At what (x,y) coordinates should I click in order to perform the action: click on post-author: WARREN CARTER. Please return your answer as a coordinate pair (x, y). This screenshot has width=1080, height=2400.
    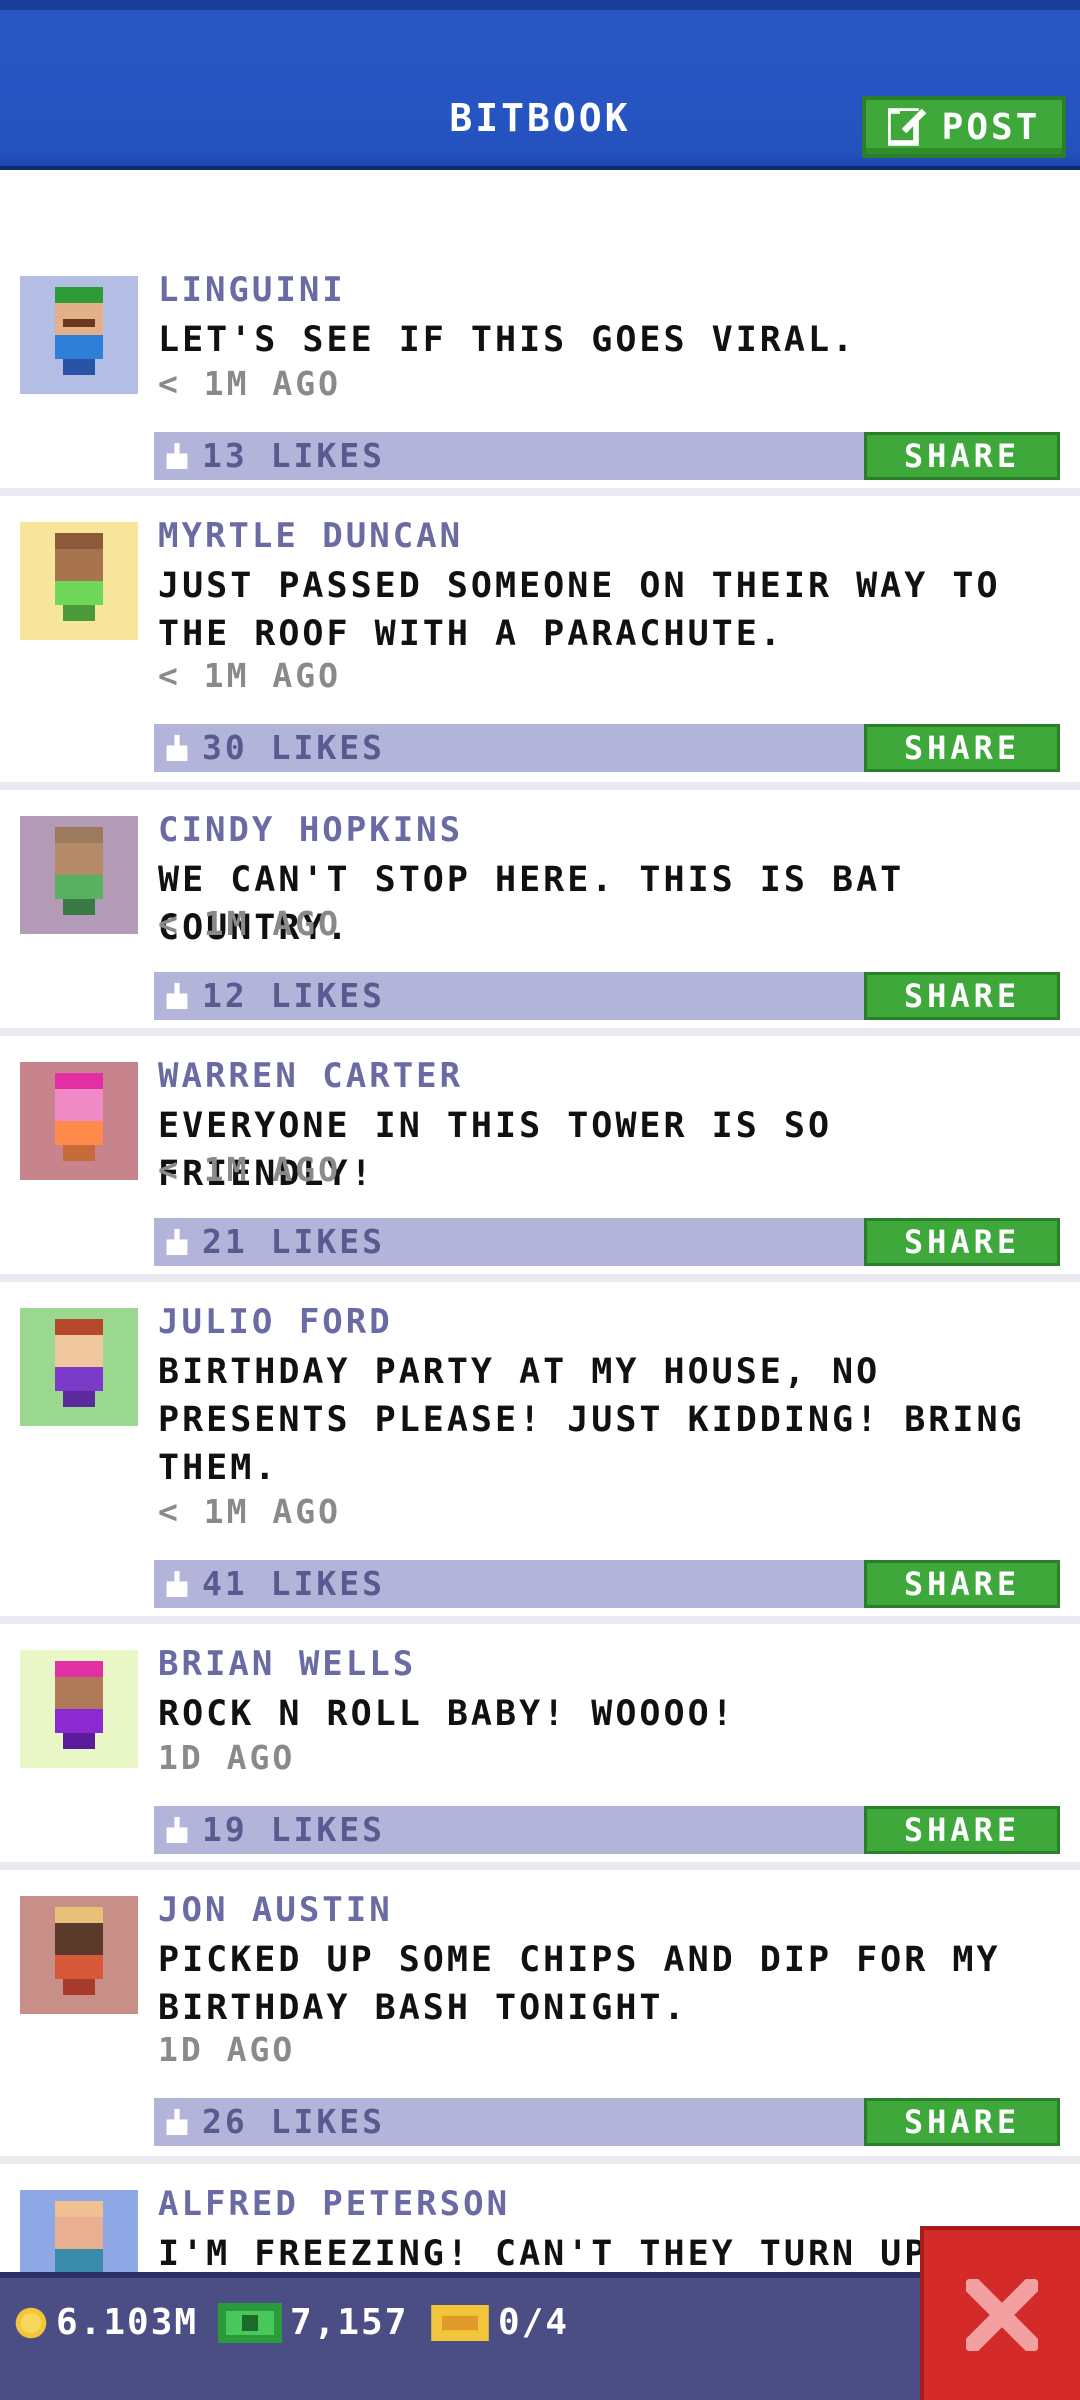
    Looking at the image, I should click on (310, 1076).